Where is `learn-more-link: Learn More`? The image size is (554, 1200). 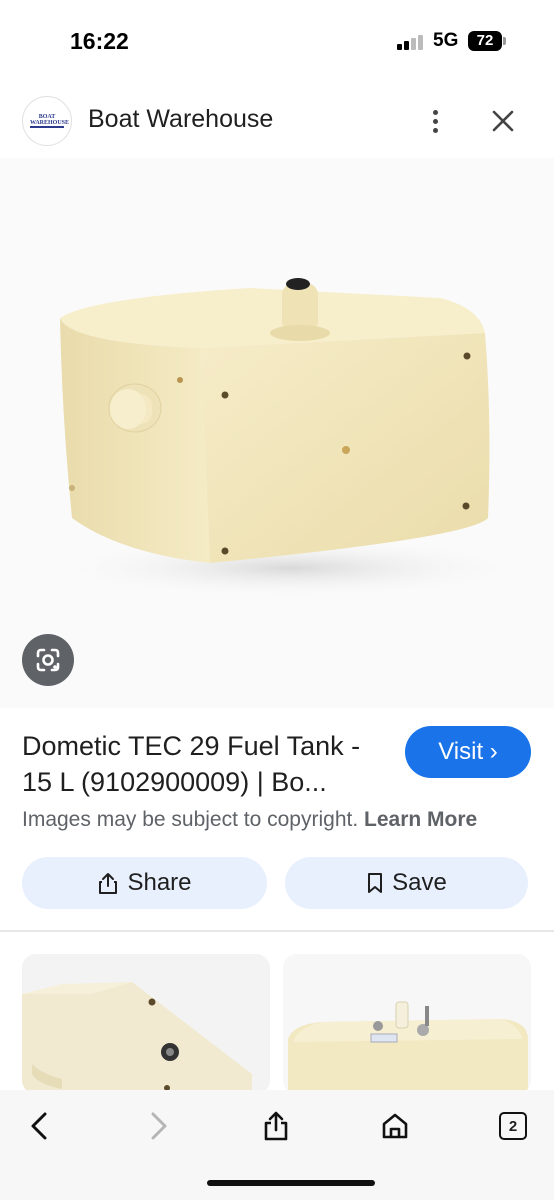
learn-more-link: Learn More is located at coordinates (420, 819).